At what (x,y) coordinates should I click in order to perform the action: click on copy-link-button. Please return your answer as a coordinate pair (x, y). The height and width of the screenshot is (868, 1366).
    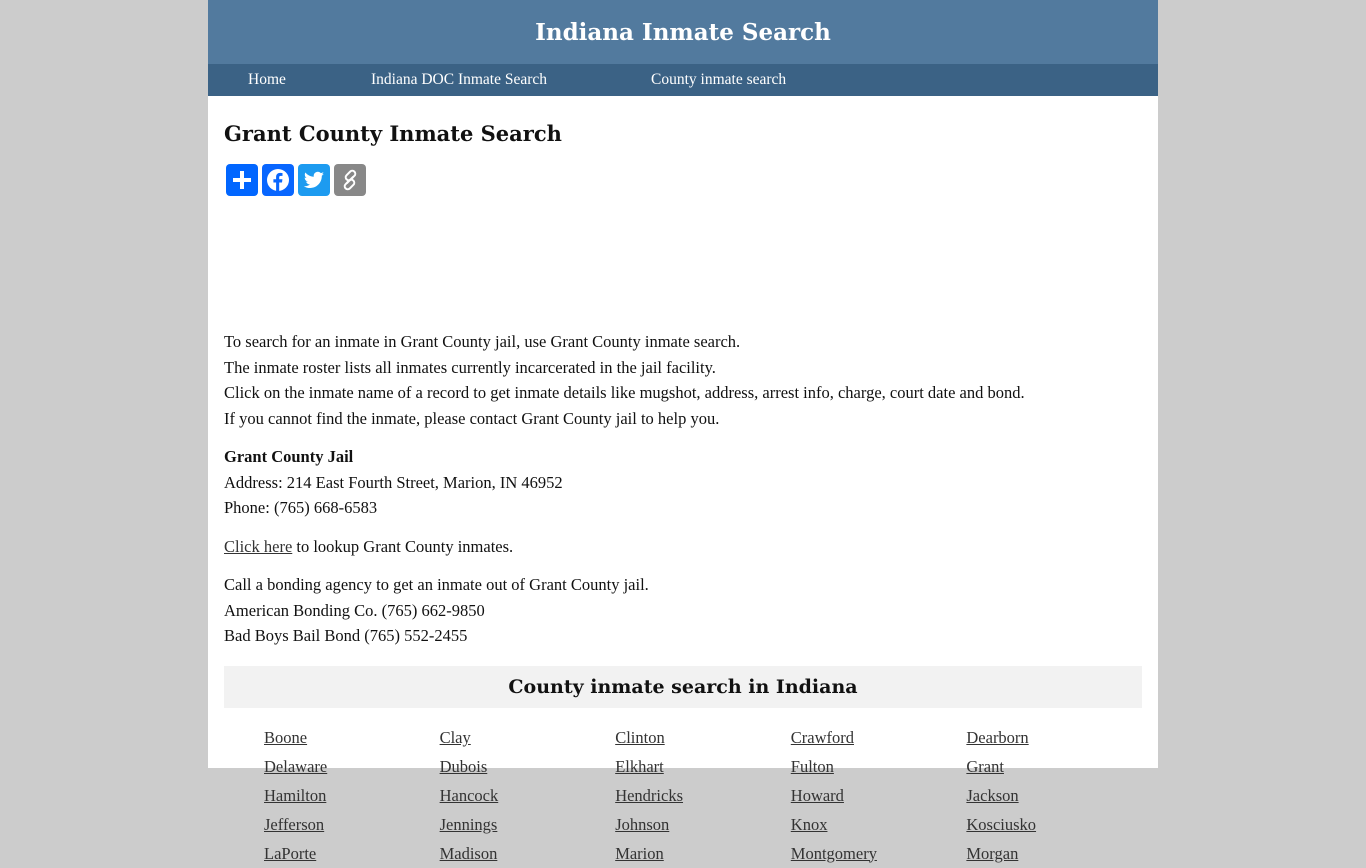
    Looking at the image, I should click on (350, 180).